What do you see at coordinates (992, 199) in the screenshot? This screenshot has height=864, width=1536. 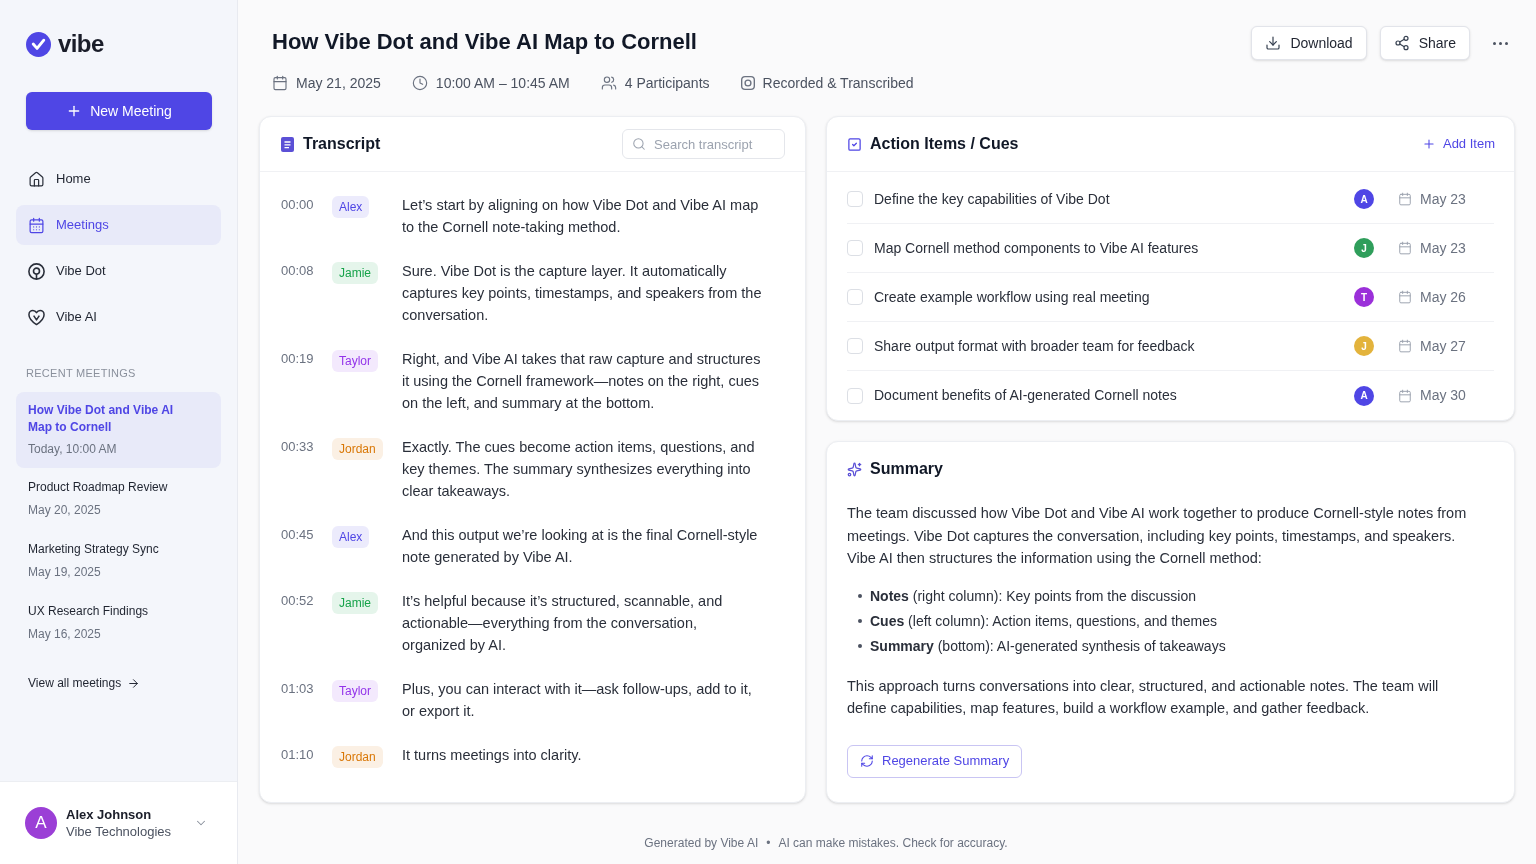 I see `action-item-text: Define the key capabilities of Vibe Dot` at bounding box center [992, 199].